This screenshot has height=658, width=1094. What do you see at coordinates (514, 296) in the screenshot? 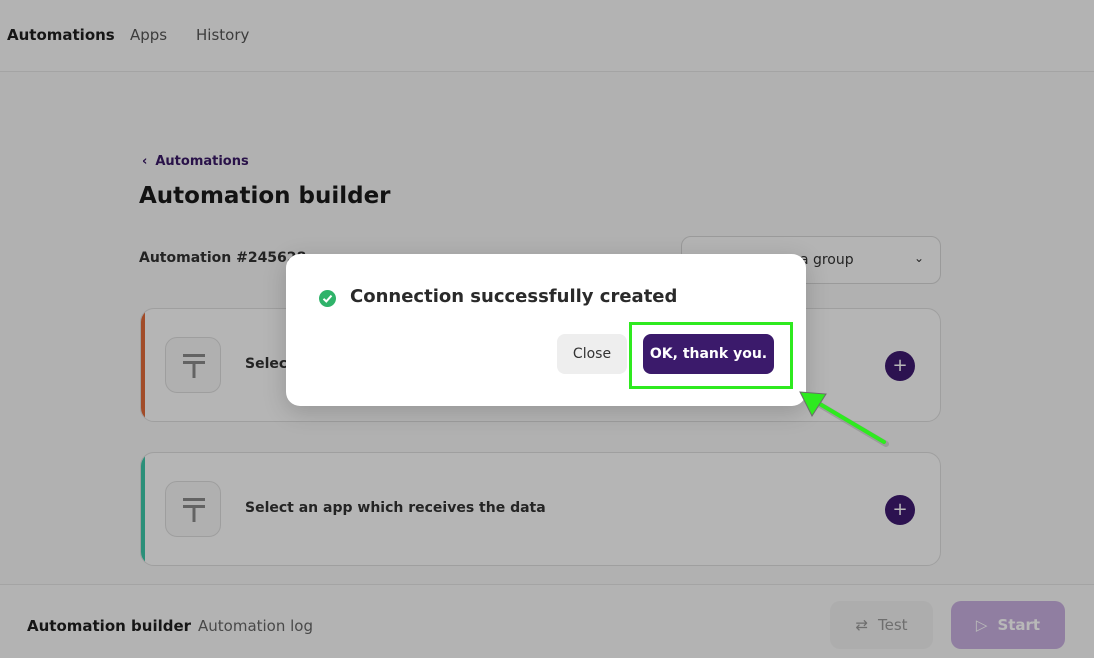
I see `dialog-message: Connection successfully created` at bounding box center [514, 296].